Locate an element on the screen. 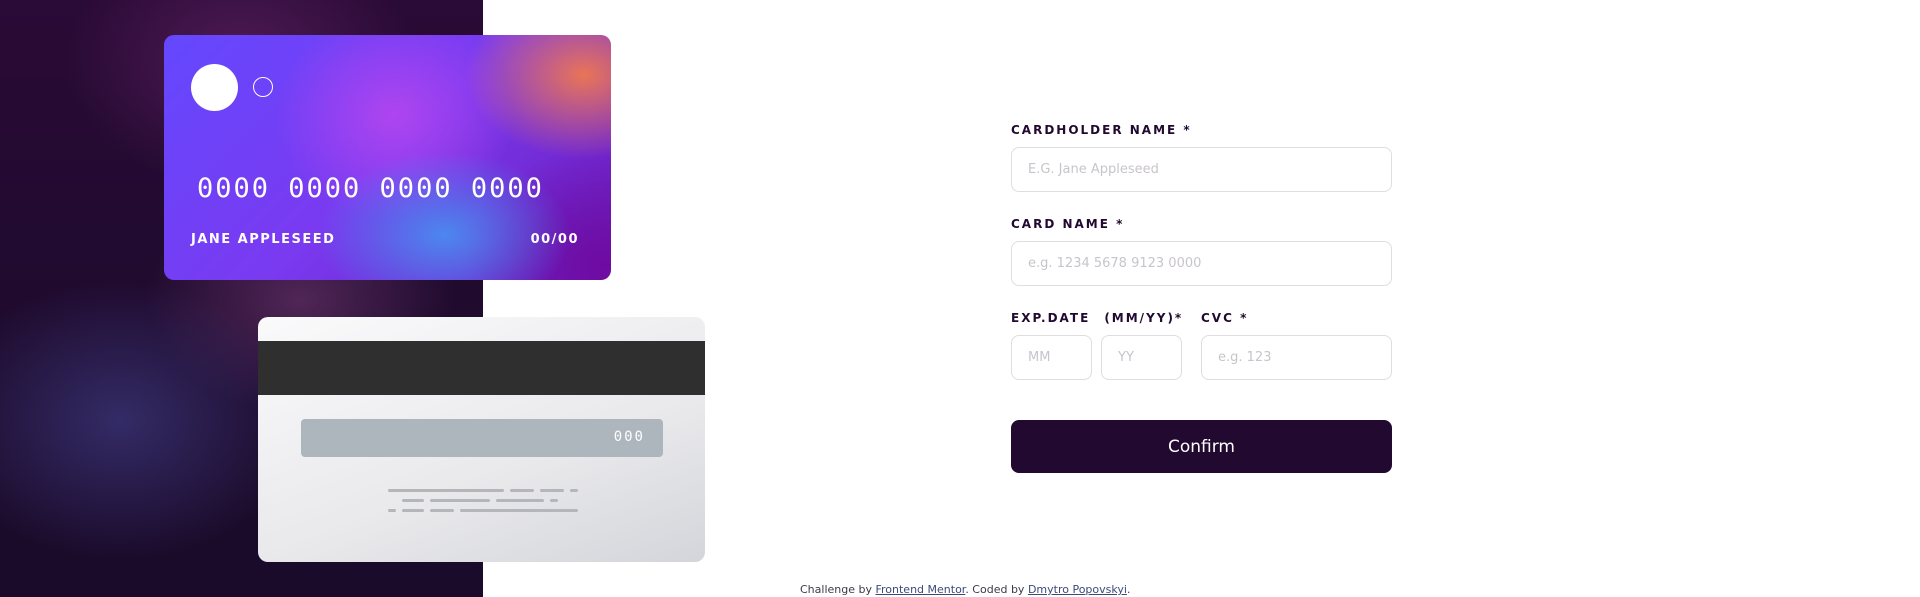  exp-month-input is located at coordinates (1051, 357).